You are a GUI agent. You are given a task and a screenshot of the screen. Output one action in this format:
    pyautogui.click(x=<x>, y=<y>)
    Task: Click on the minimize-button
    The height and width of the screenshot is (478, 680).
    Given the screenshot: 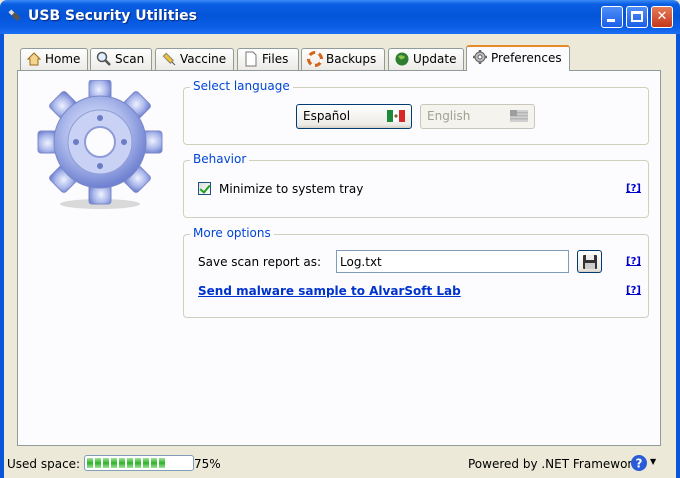 What is the action you would take?
    pyautogui.click(x=612, y=17)
    